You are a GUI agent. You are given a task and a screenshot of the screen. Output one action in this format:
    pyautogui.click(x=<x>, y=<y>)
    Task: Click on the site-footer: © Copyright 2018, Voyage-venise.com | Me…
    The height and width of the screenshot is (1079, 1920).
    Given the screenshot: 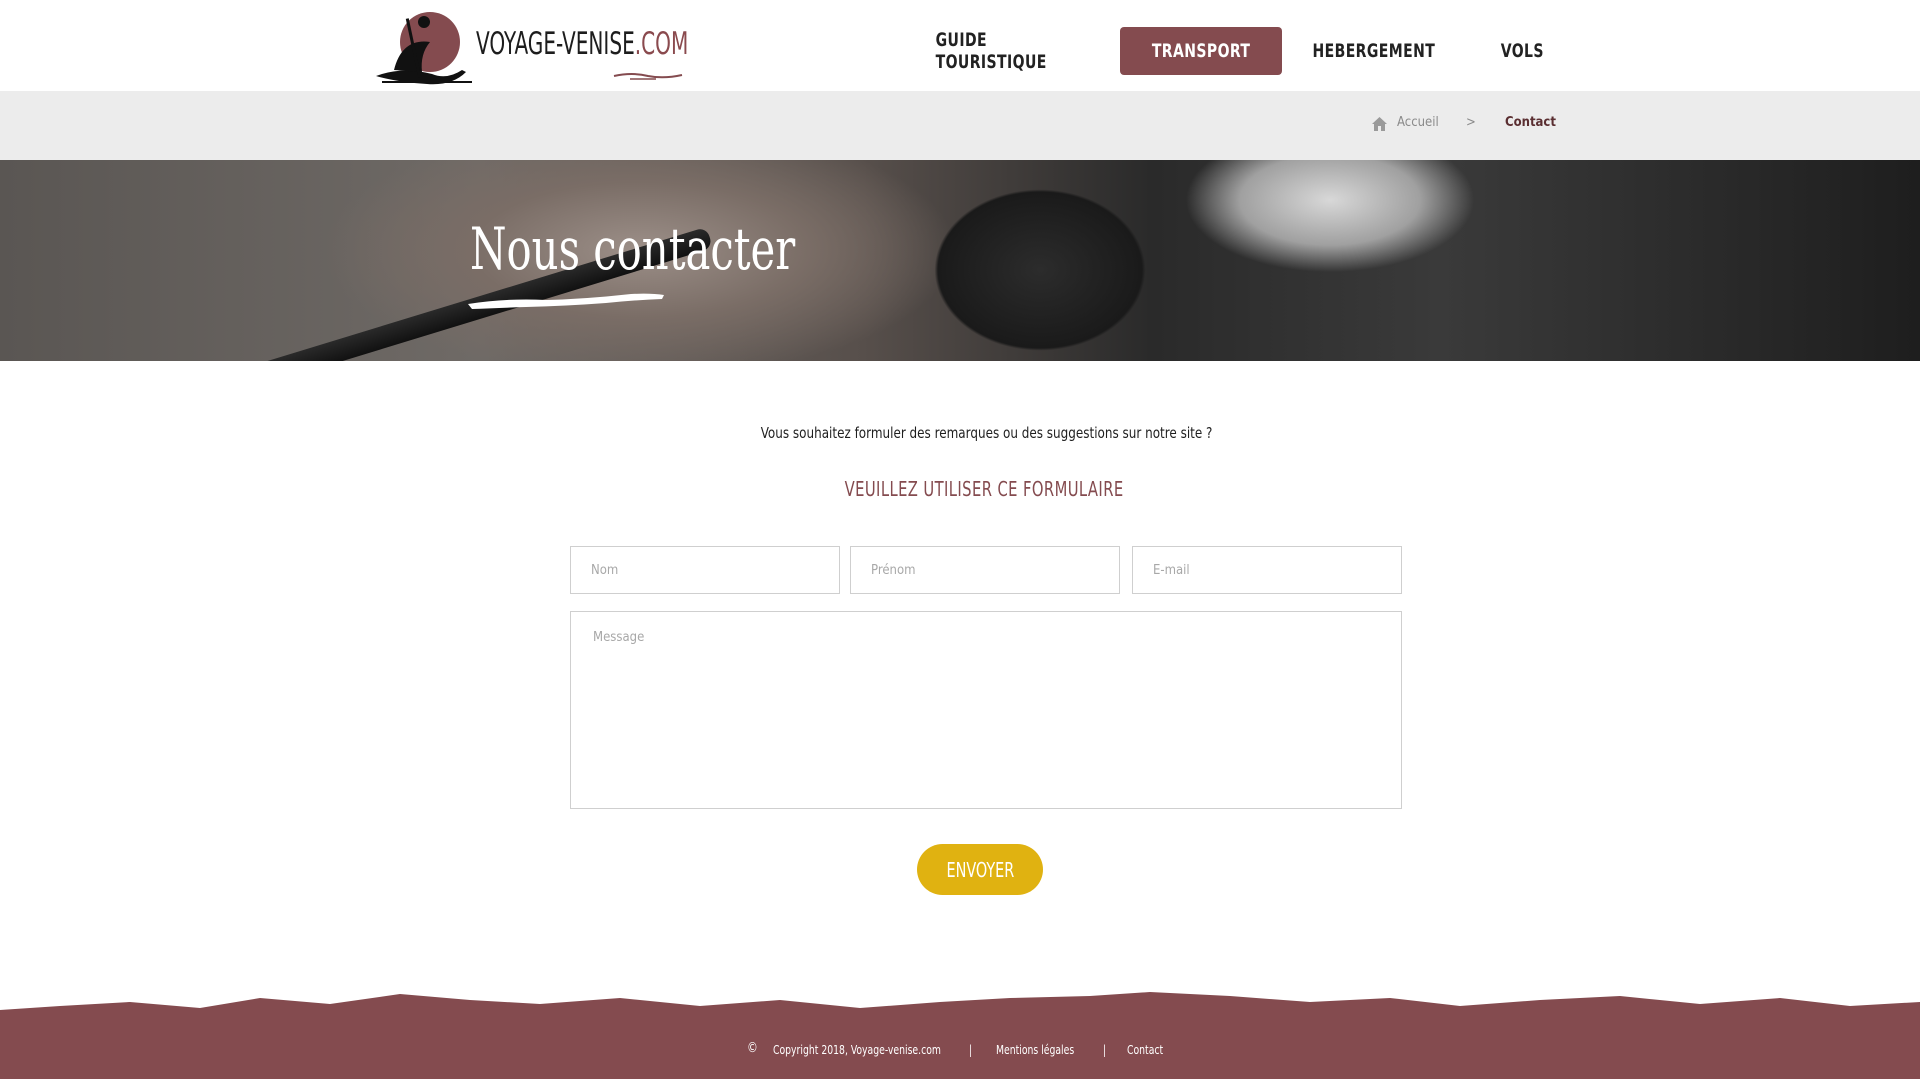 What is the action you would take?
    pyautogui.click(x=960, y=1048)
    